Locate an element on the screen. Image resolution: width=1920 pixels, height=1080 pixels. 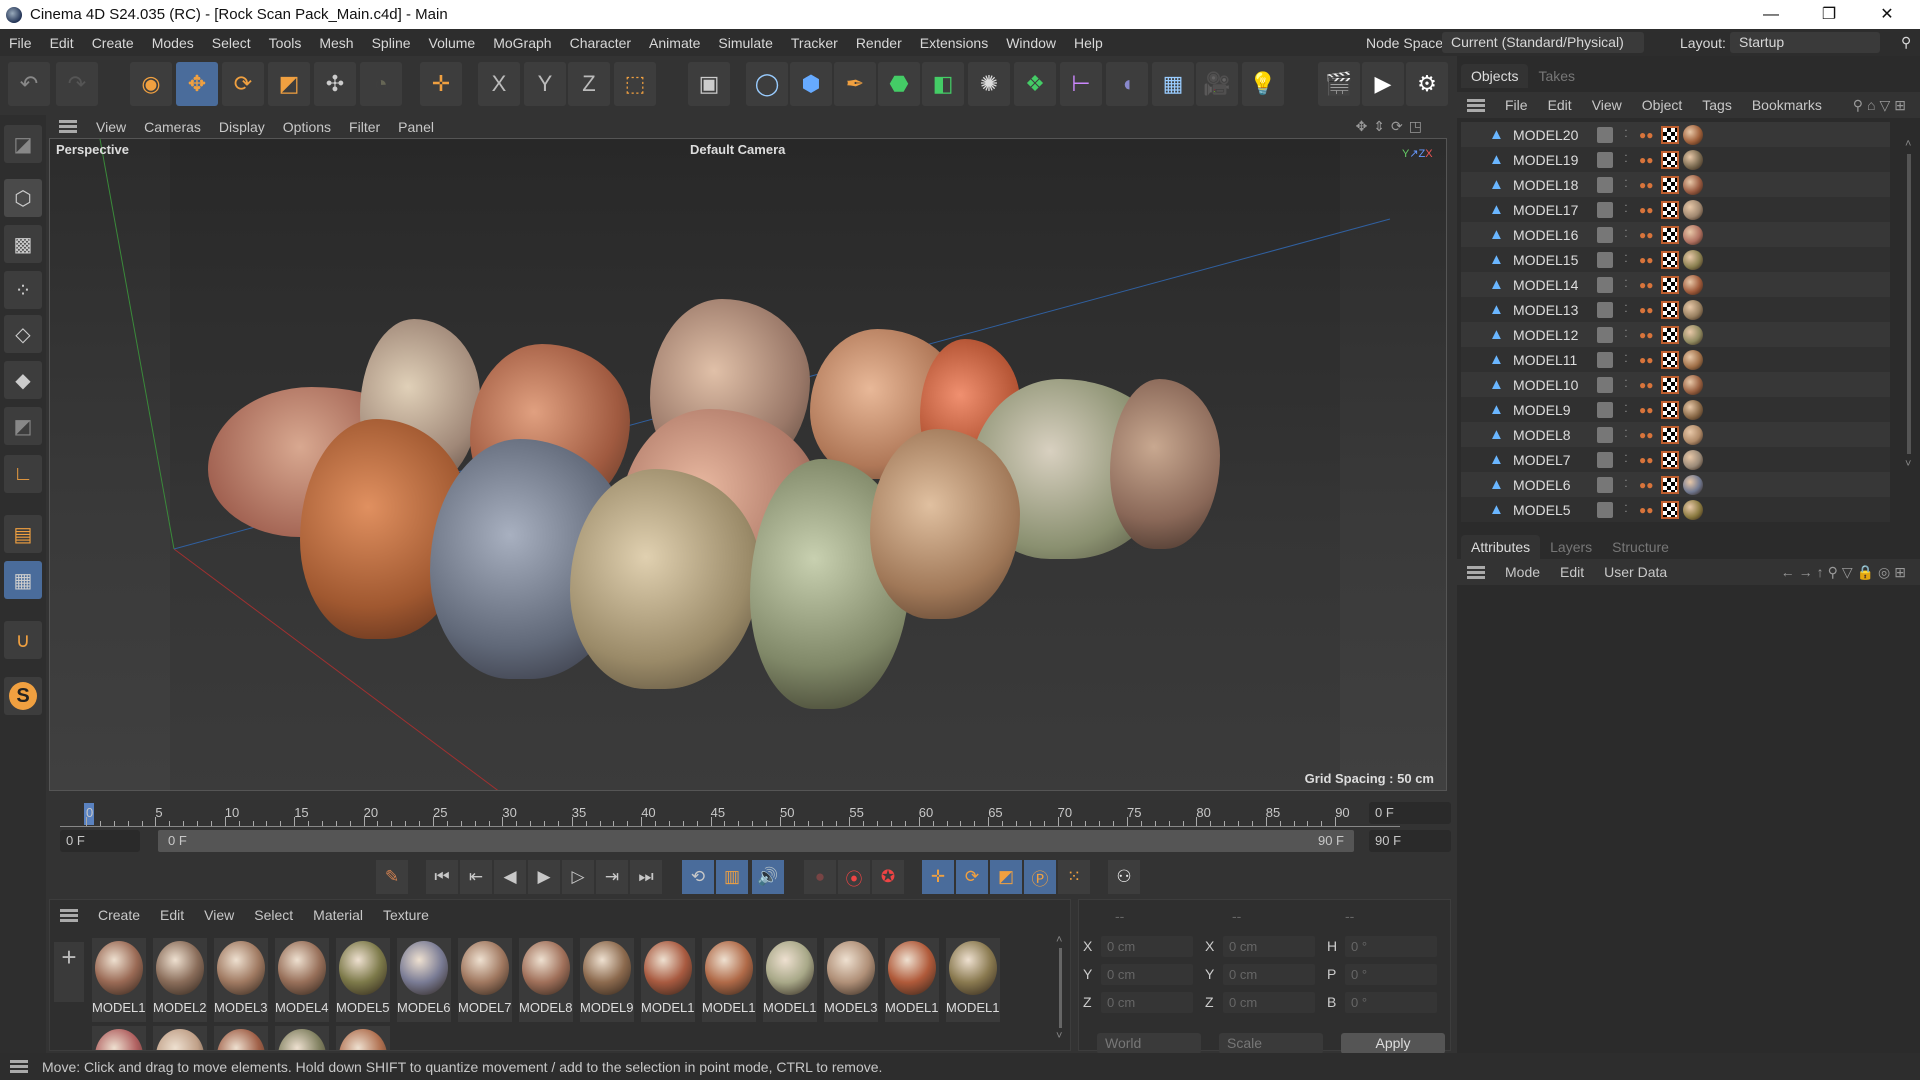
model-mode-icon: ⬡ is located at coordinates (23, 198).